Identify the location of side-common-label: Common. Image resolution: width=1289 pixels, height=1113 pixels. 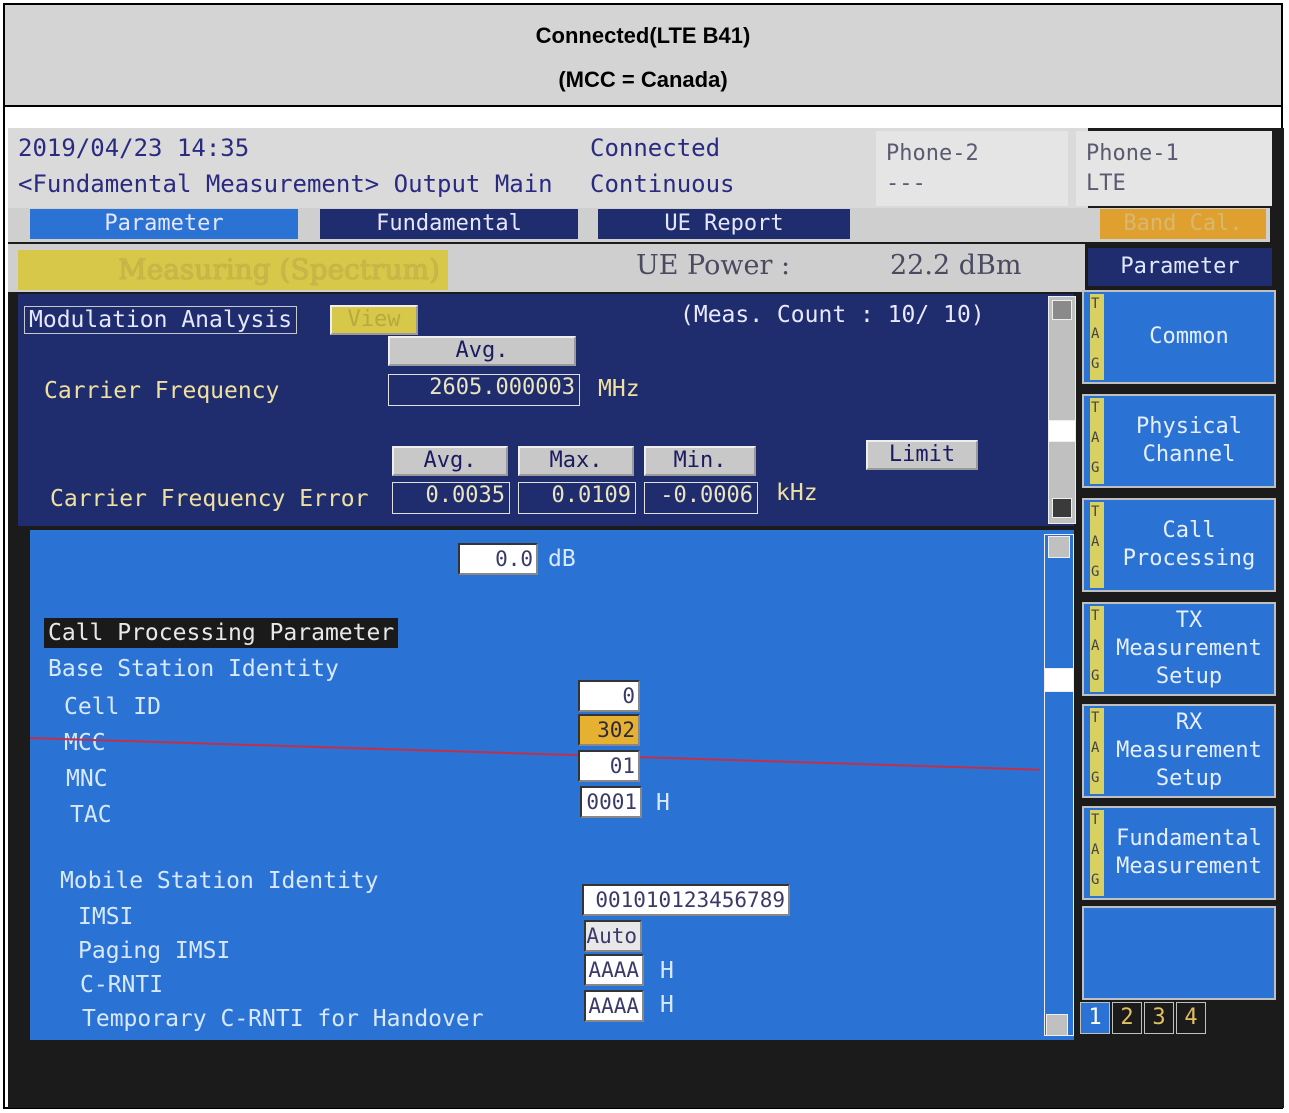
(1189, 336).